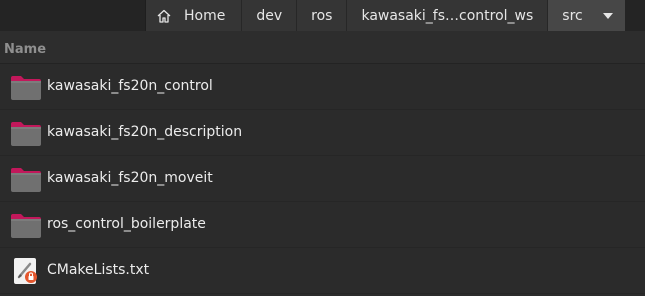 This screenshot has height=296, width=645. I want to click on file-name: ros_control_boilerplate, so click(126, 224).